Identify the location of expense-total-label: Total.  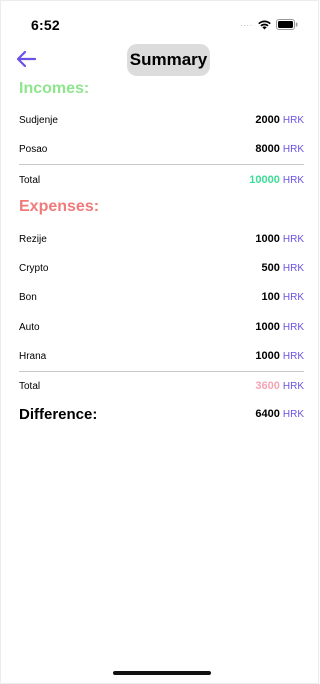
(30, 386).